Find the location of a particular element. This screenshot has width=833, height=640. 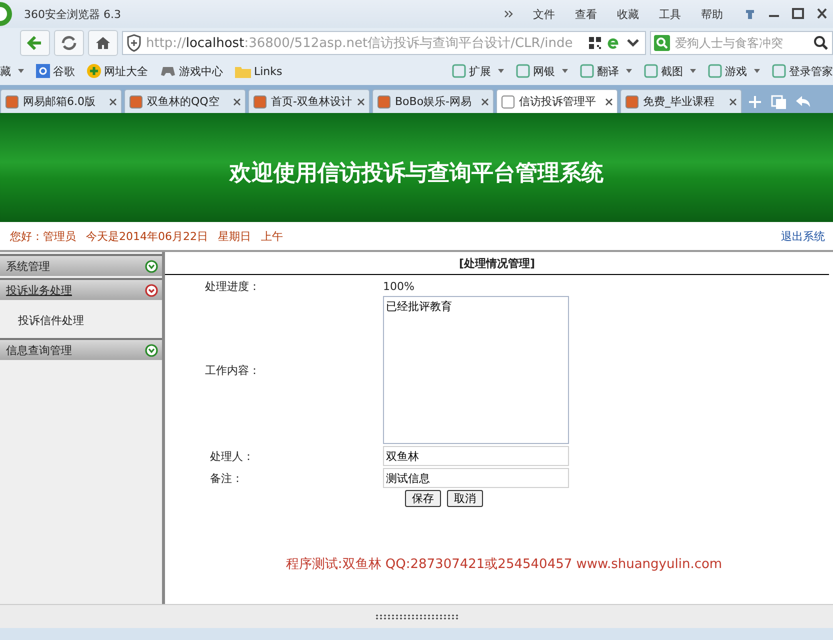

menu-item: 收藏 is located at coordinates (628, 14).